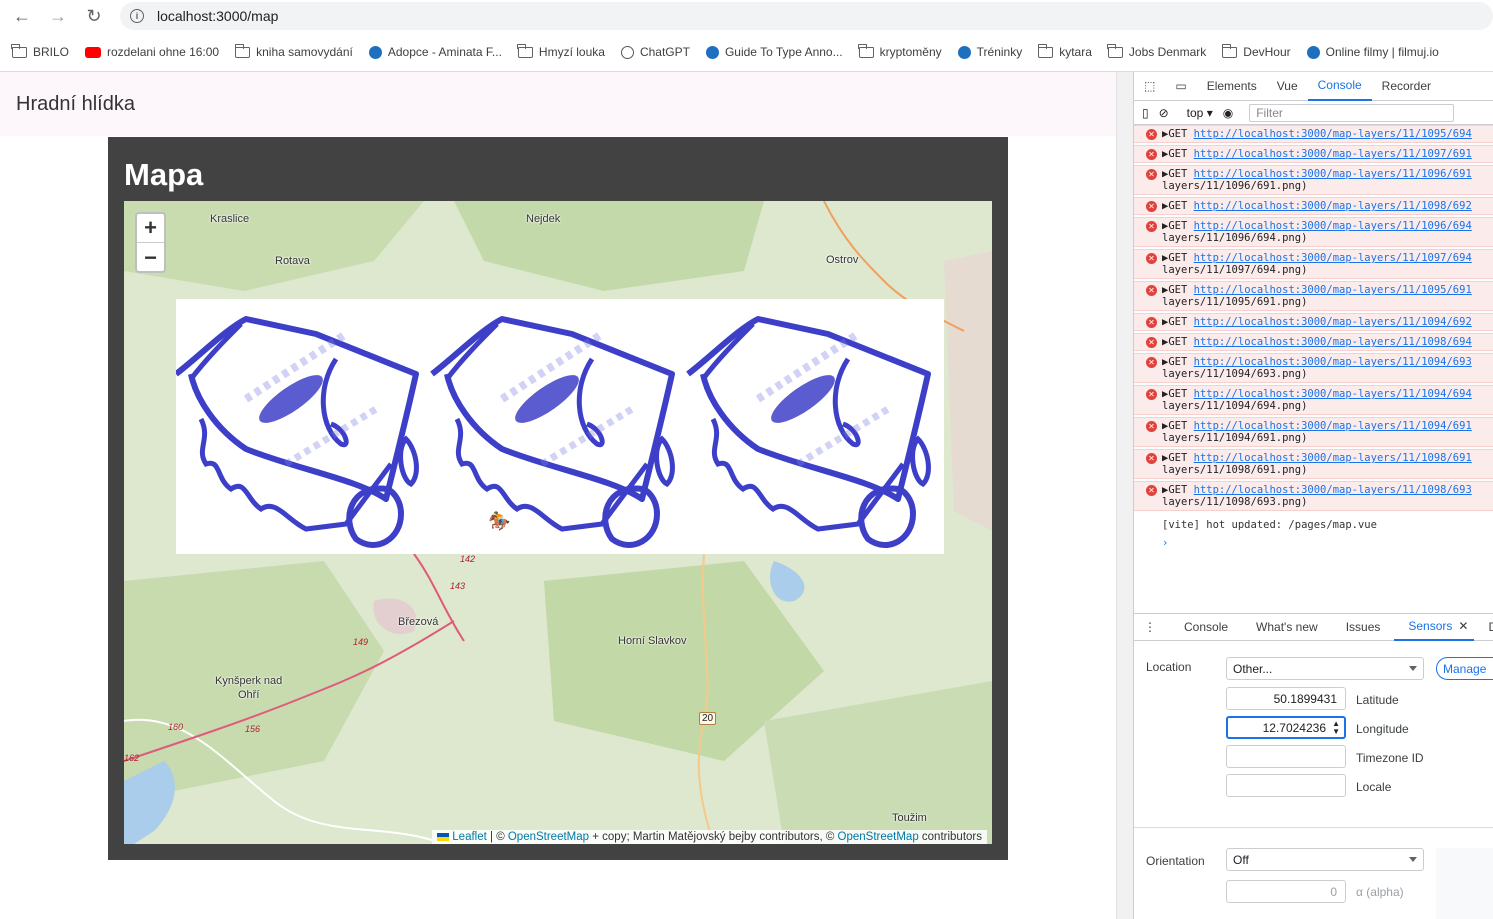 This screenshot has width=1493, height=919. Describe the element at coordinates (150, 228) in the screenshot. I see `zoom-in-button: +` at that location.